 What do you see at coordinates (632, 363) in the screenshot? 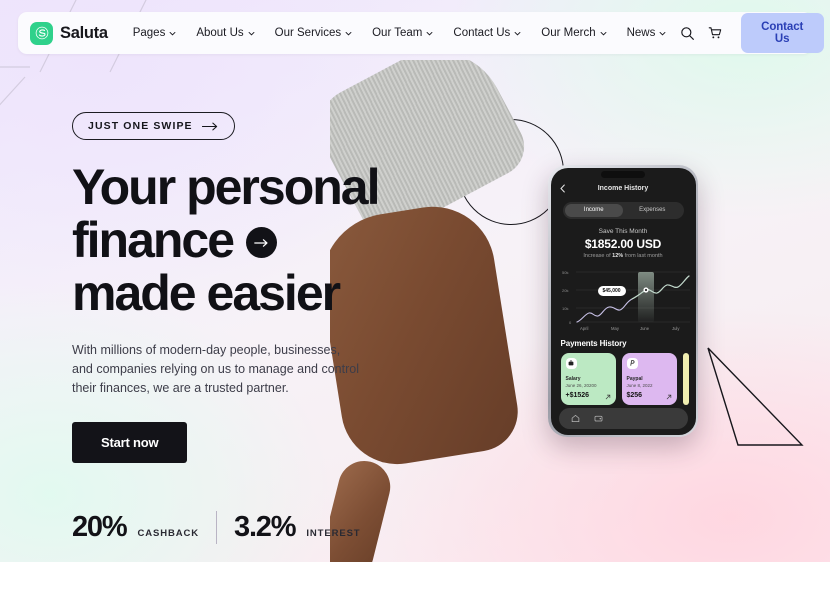
I see `paypal-p-icon` at bounding box center [632, 363].